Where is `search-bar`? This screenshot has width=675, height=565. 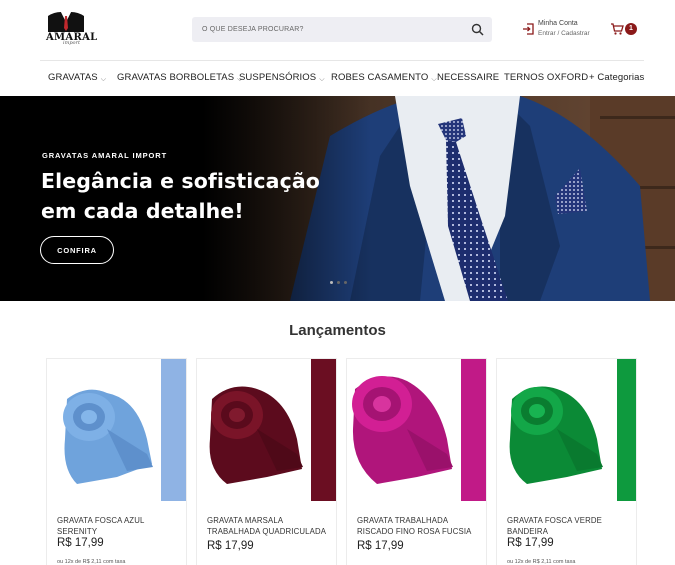 search-bar is located at coordinates (342, 29).